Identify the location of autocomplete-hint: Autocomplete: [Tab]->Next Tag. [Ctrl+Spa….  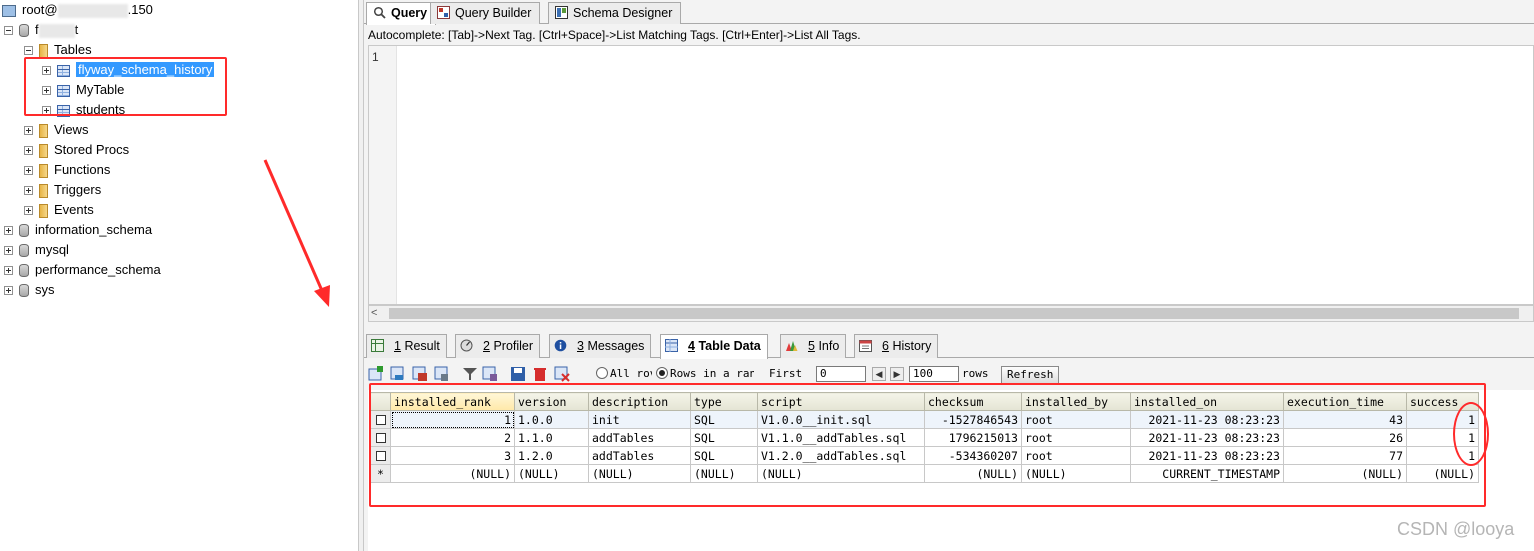
(614, 35).